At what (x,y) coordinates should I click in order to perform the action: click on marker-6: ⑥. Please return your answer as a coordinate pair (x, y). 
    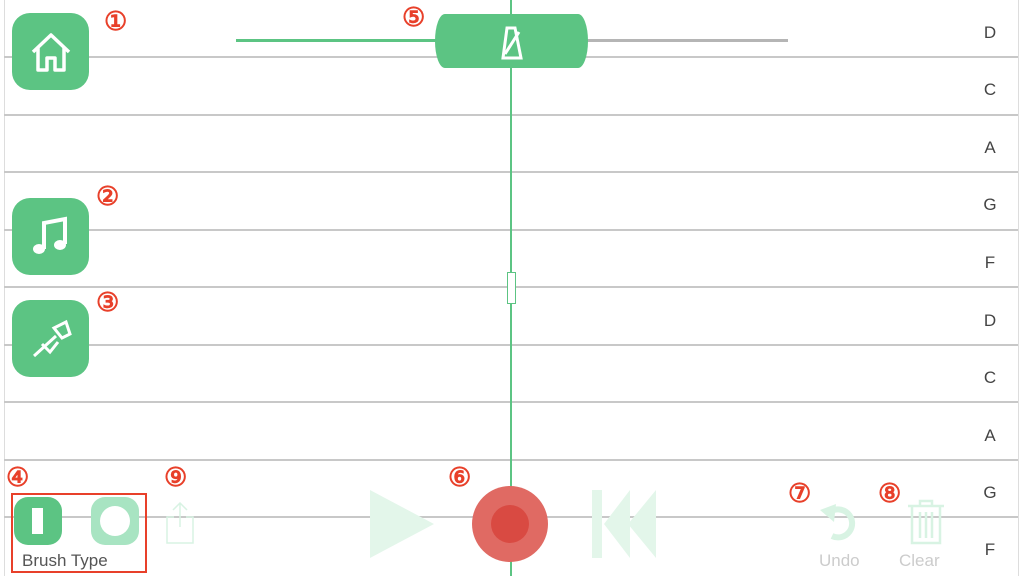
    Looking at the image, I should click on (460, 477).